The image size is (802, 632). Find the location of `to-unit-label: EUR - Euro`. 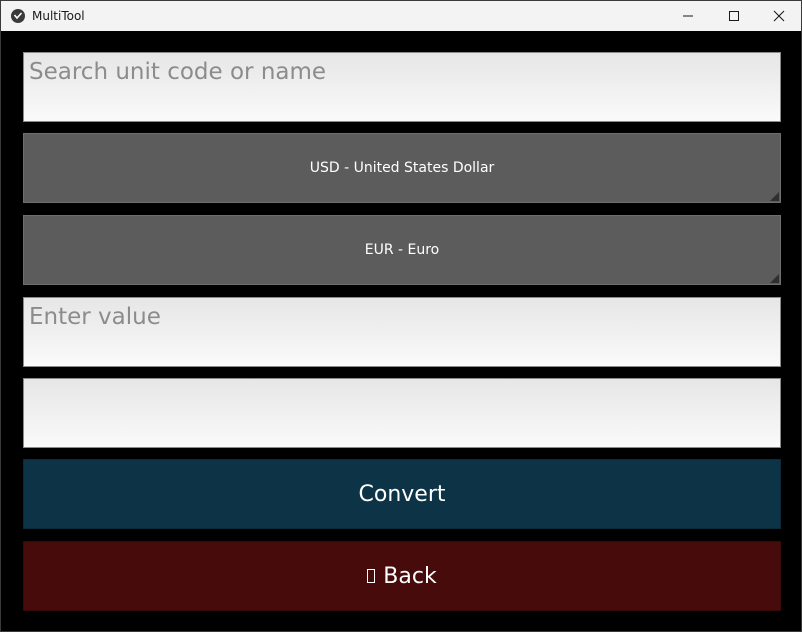

to-unit-label: EUR - Euro is located at coordinates (402, 250).